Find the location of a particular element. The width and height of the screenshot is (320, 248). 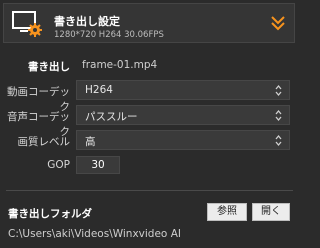

video-spec-text: 1280*720 H264 30.06FPS is located at coordinates (109, 35).